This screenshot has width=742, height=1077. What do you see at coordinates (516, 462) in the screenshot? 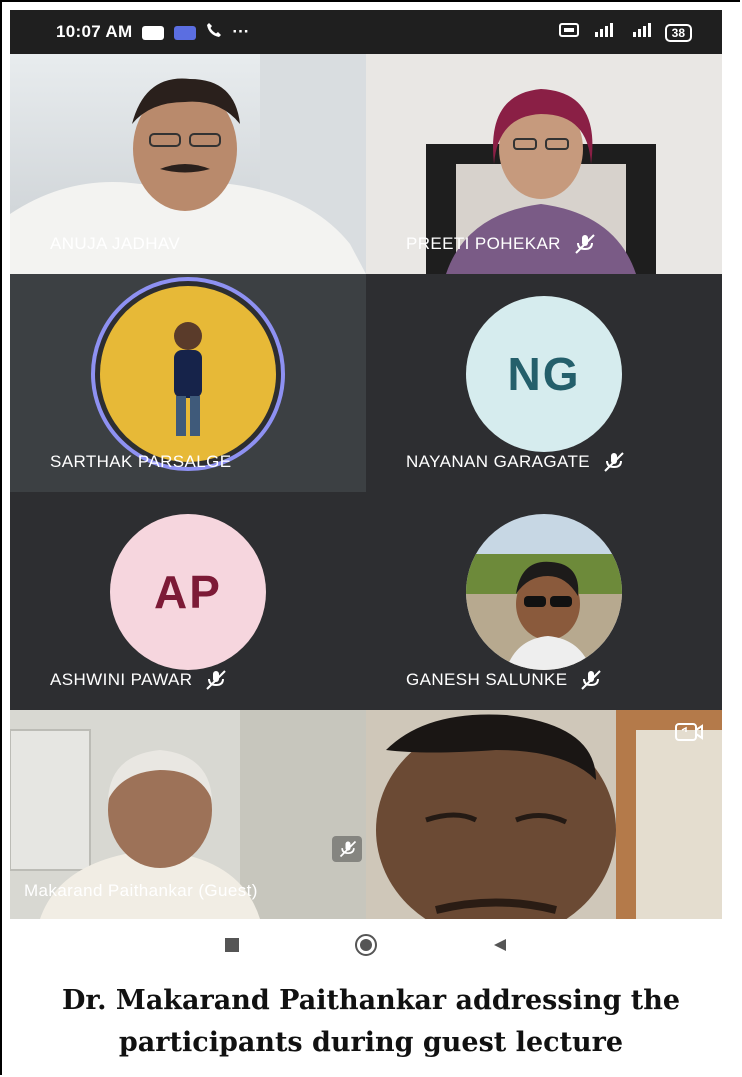
I see `participant-name: NAYANAN GARAGATE` at bounding box center [516, 462].